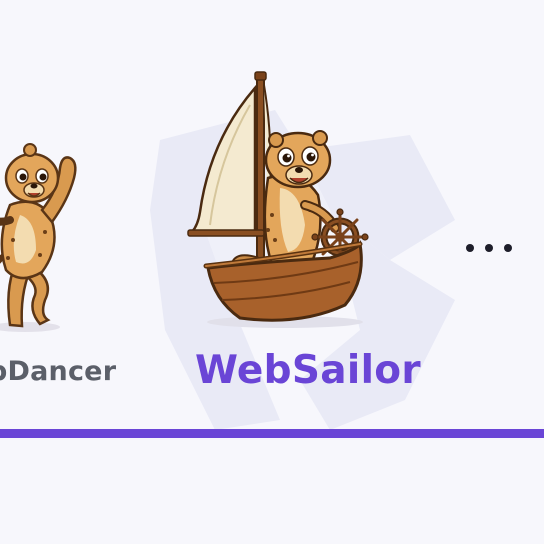  What do you see at coordinates (308, 370) in the screenshot?
I see `websailor-label: WebSailor` at bounding box center [308, 370].